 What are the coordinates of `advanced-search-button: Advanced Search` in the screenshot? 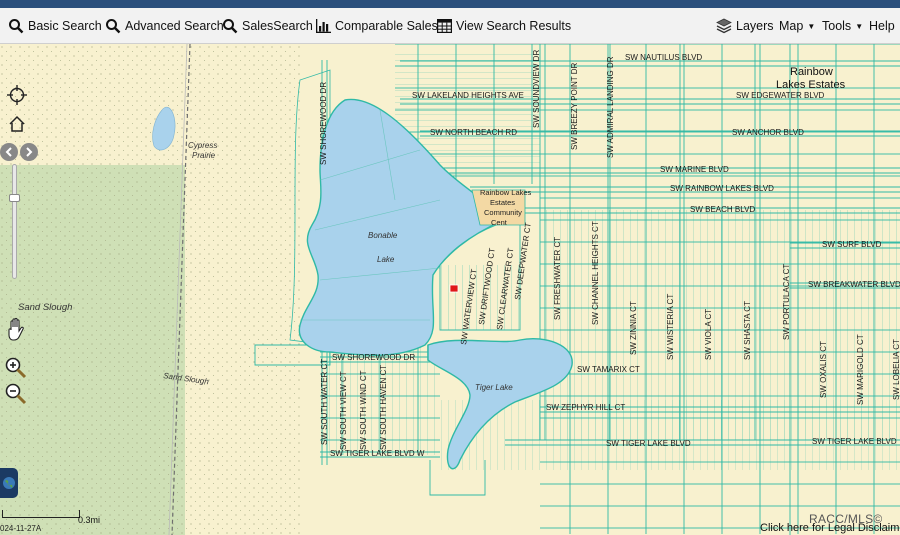 It's located at (164, 26).